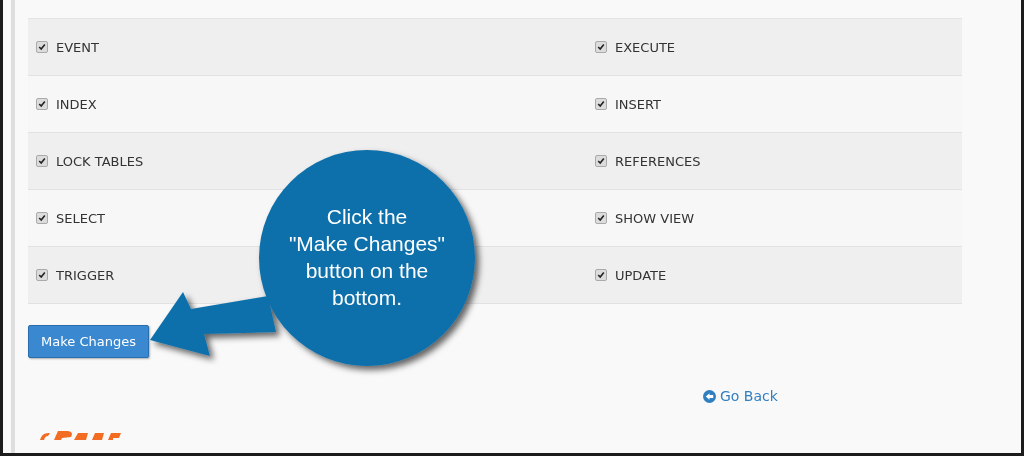  Describe the element at coordinates (658, 161) in the screenshot. I see `permission-label: REFERENCES` at that location.